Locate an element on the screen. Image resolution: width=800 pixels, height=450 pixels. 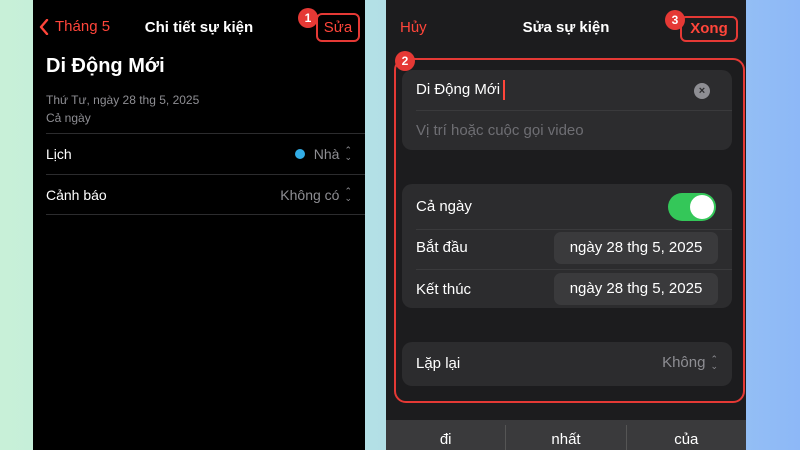
calendar-color-dot is located at coordinates (299, 154).